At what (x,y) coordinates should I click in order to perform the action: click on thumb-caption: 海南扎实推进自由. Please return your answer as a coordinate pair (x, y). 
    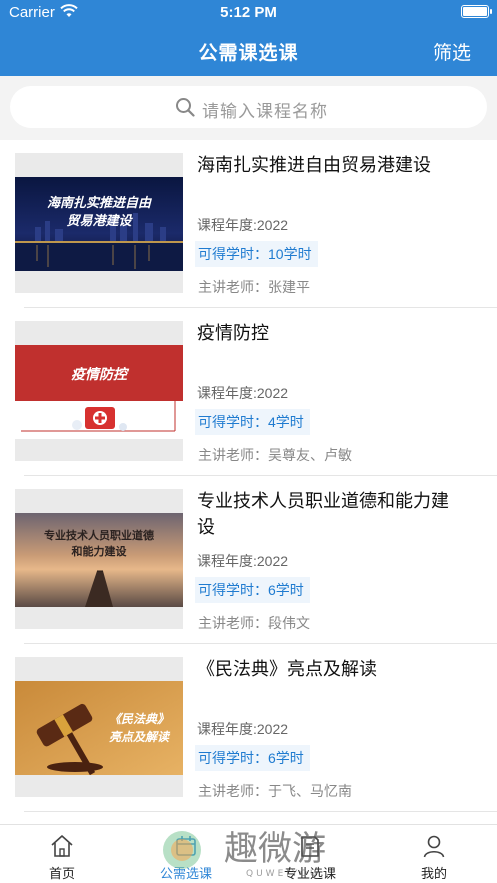
    Looking at the image, I should click on (99, 203).